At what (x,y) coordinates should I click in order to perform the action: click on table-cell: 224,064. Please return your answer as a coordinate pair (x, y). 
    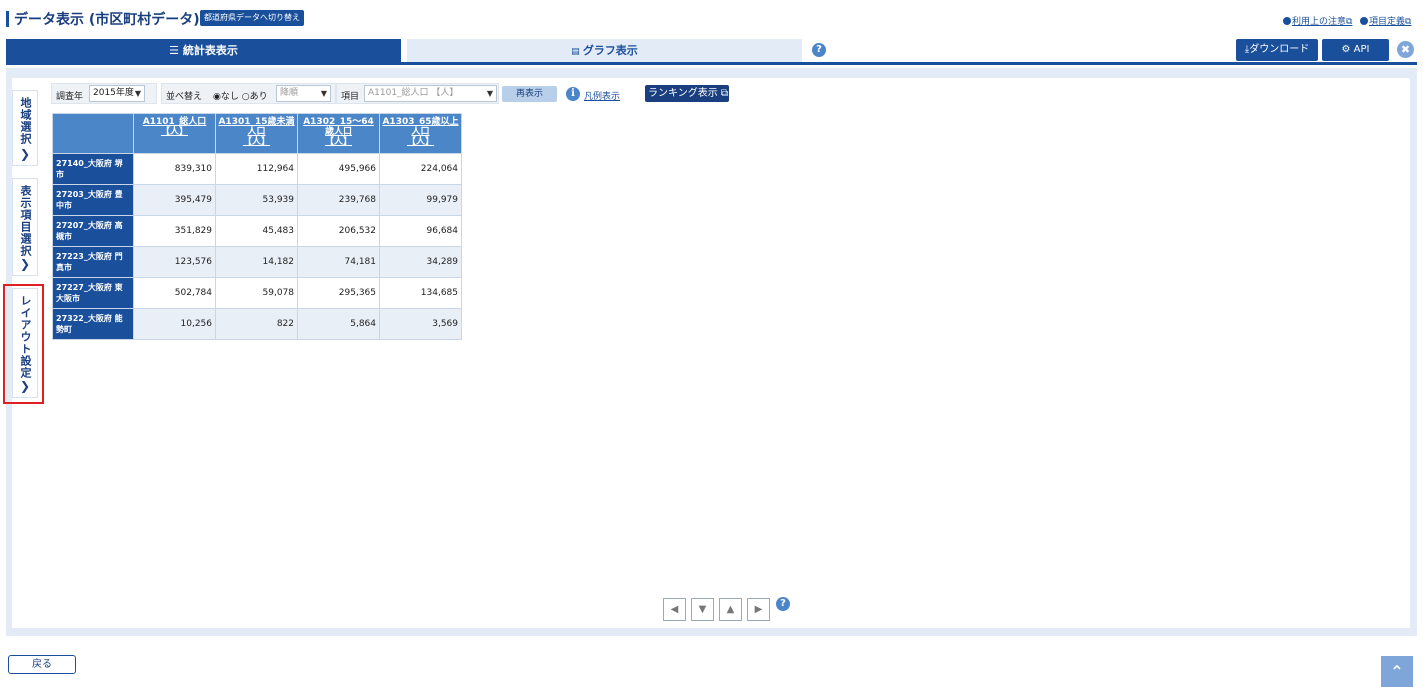
    Looking at the image, I should click on (420, 169).